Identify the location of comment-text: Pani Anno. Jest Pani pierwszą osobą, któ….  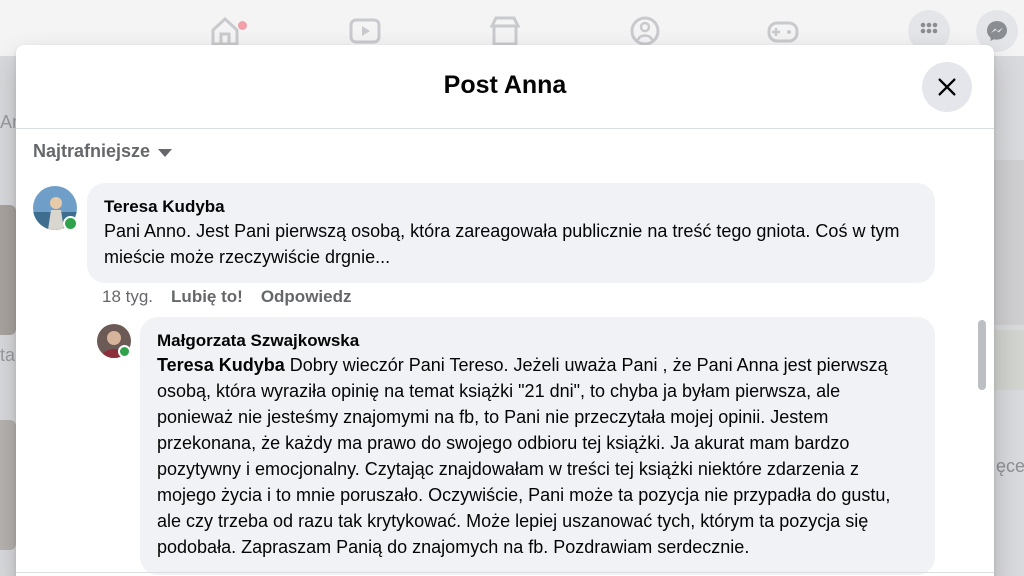
(502, 244).